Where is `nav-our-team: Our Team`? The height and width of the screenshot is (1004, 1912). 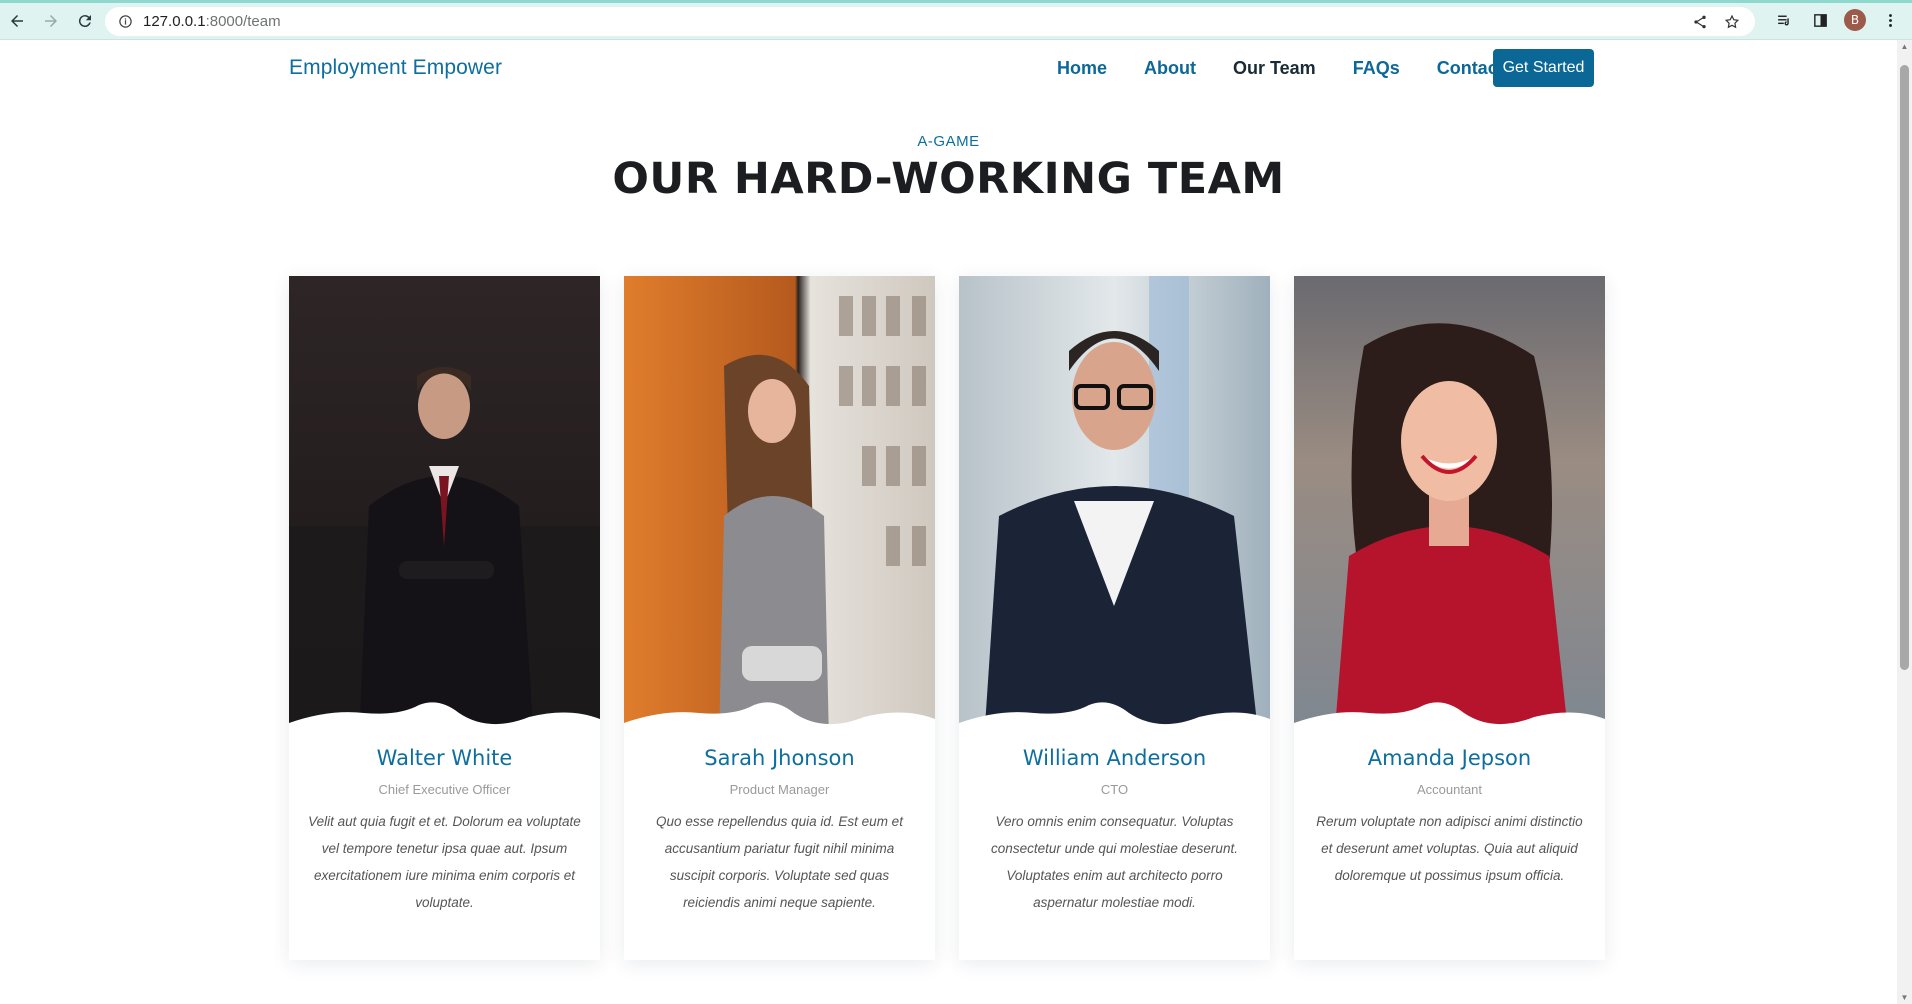
nav-our-team: Our Team is located at coordinates (1274, 68).